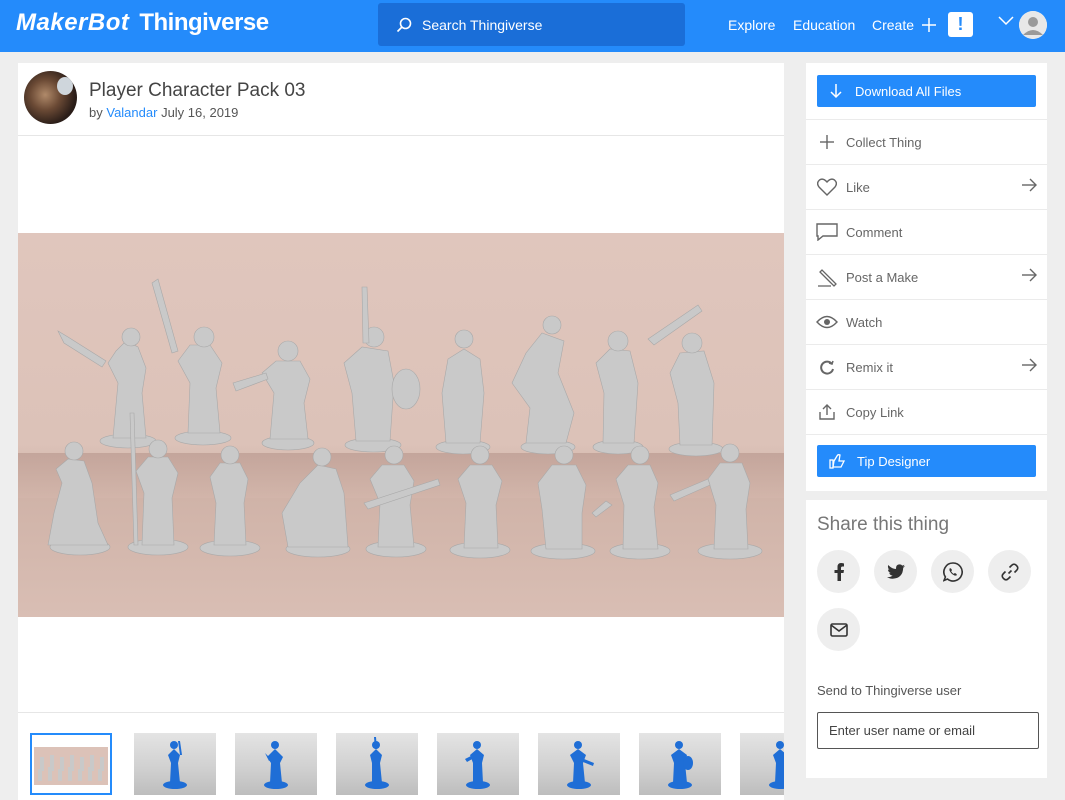 This screenshot has height=800, width=1065. I want to click on copy-link-label: Copy Link, so click(875, 412).